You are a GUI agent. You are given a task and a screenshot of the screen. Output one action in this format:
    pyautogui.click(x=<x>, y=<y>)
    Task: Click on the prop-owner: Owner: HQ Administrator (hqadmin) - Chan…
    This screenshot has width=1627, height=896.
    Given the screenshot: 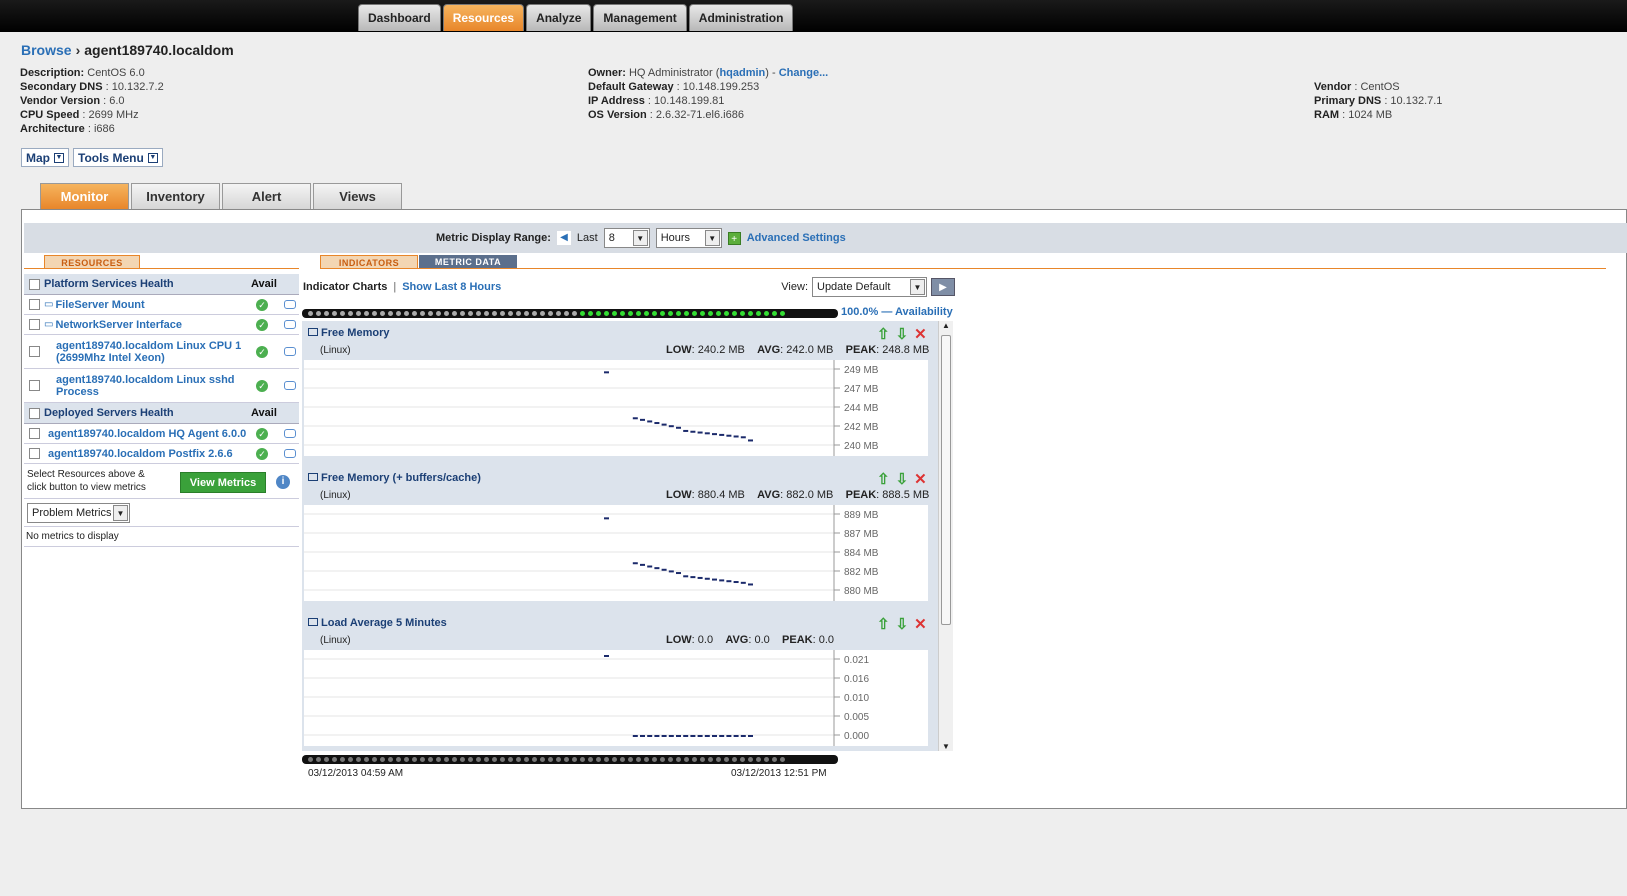 What is the action you would take?
    pyautogui.click(x=708, y=73)
    